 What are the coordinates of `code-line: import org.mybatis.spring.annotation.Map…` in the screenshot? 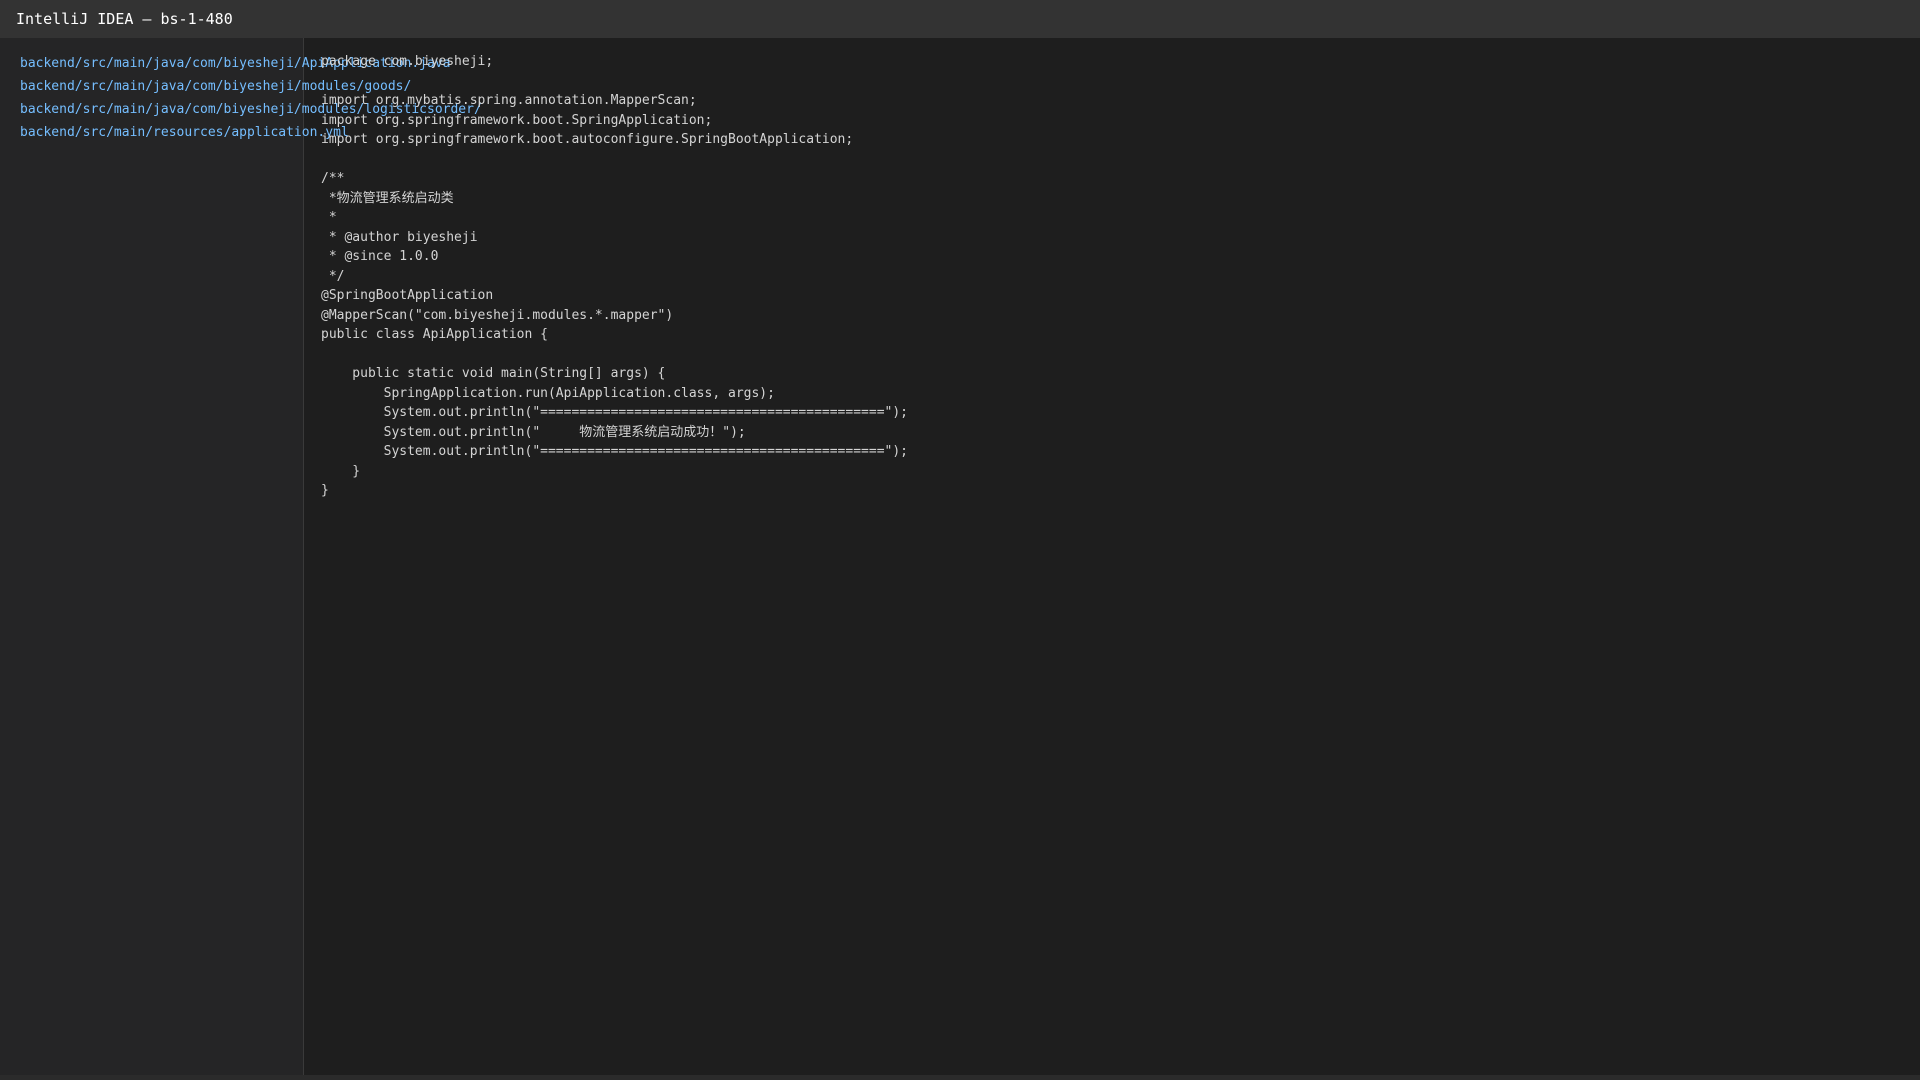 It's located at (509, 100).